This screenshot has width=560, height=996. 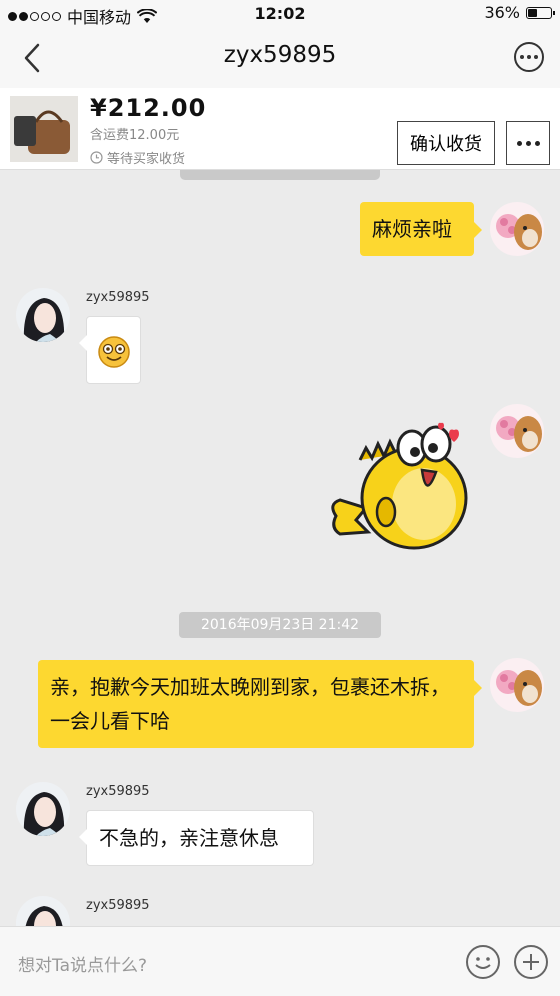 I want to click on plus-icon, so click(x=531, y=962).